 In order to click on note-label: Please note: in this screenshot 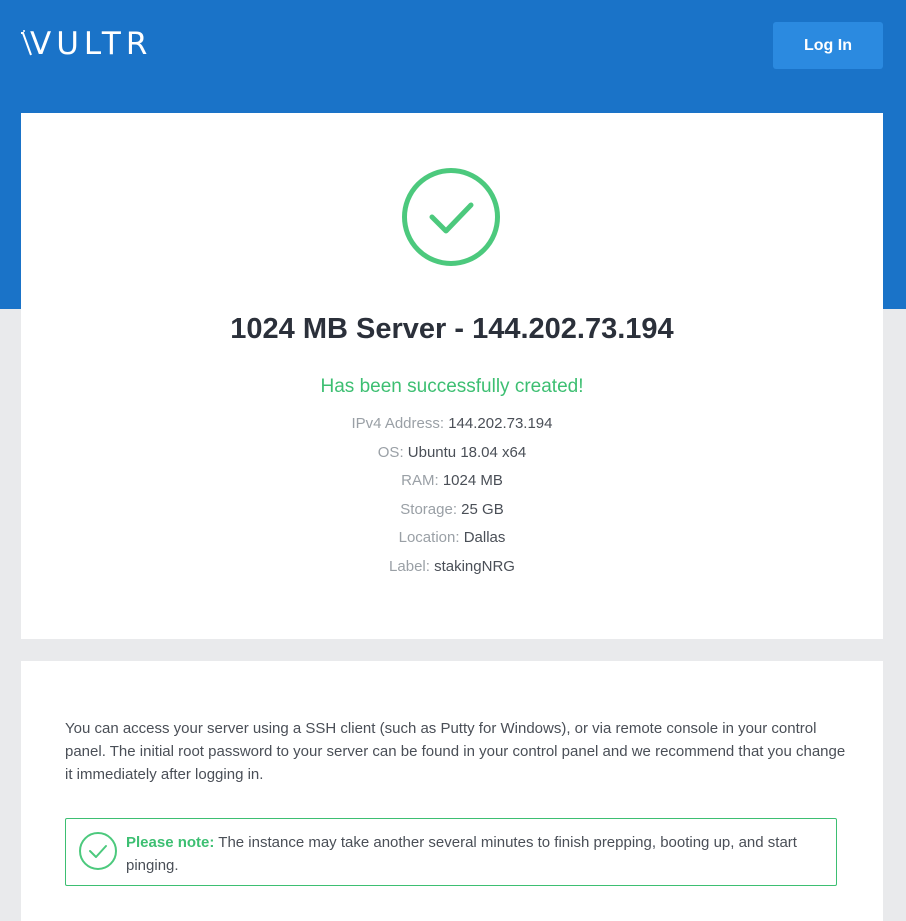, I will do `click(170, 842)`.